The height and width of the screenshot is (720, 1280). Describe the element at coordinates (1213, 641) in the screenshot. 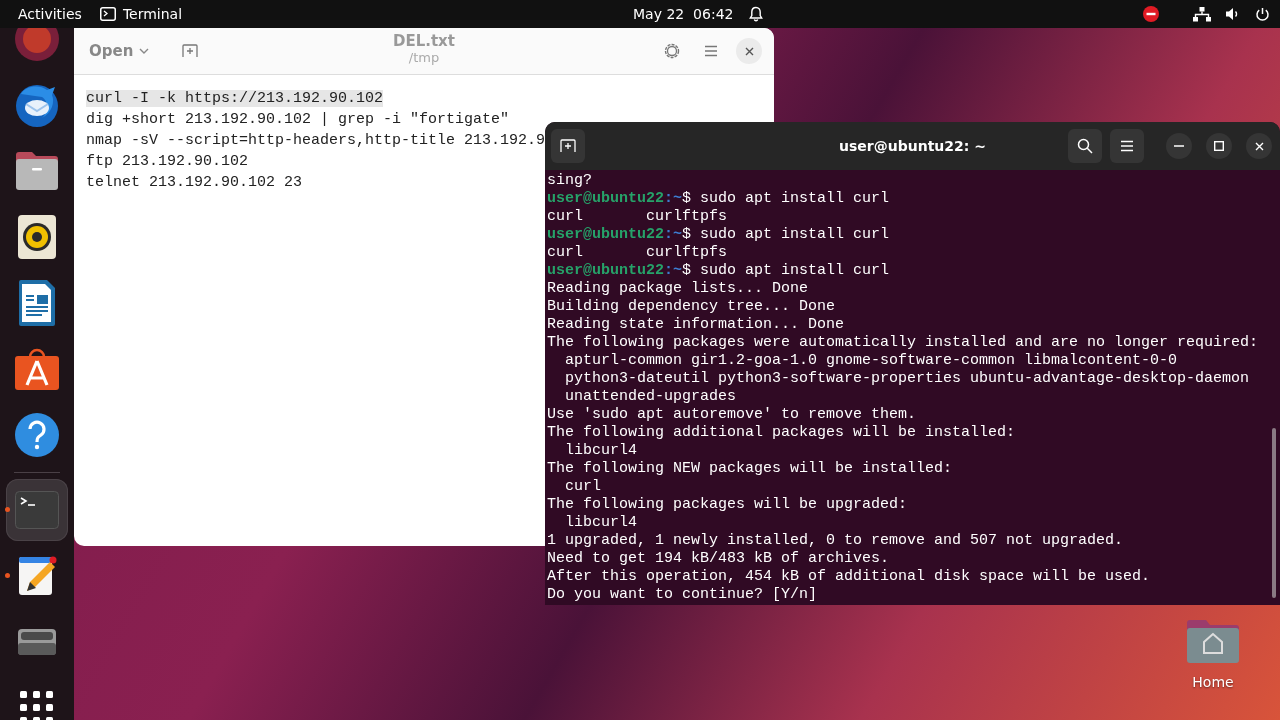

I see `home-folder-icon` at that location.